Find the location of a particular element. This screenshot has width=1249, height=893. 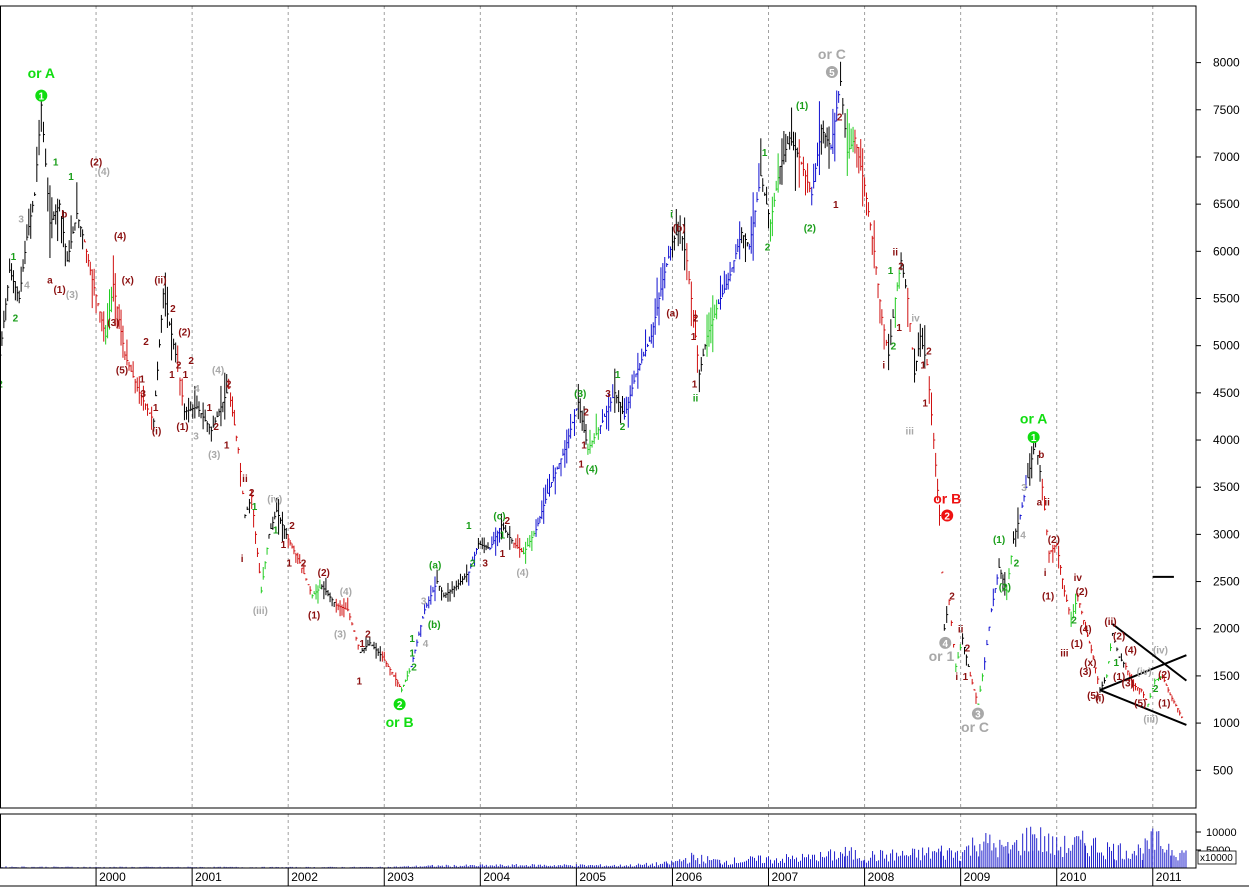

y-tick-label: 6500 is located at coordinates (1226, 204).